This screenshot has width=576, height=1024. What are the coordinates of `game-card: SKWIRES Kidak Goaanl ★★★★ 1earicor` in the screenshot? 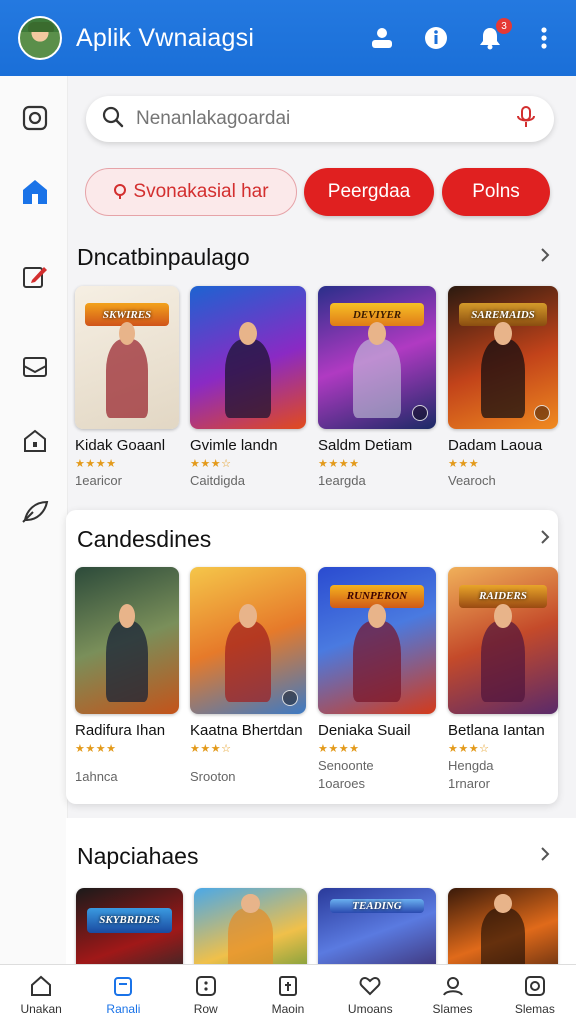 It's located at (127, 387).